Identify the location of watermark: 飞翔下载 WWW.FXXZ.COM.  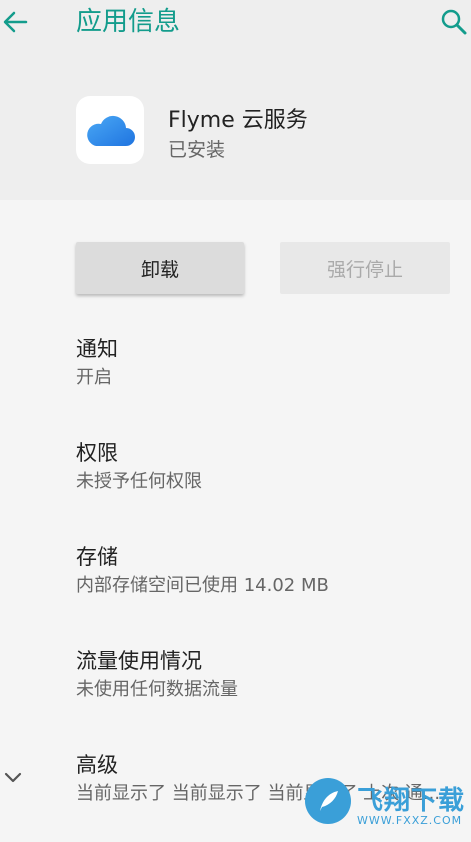
(388, 802).